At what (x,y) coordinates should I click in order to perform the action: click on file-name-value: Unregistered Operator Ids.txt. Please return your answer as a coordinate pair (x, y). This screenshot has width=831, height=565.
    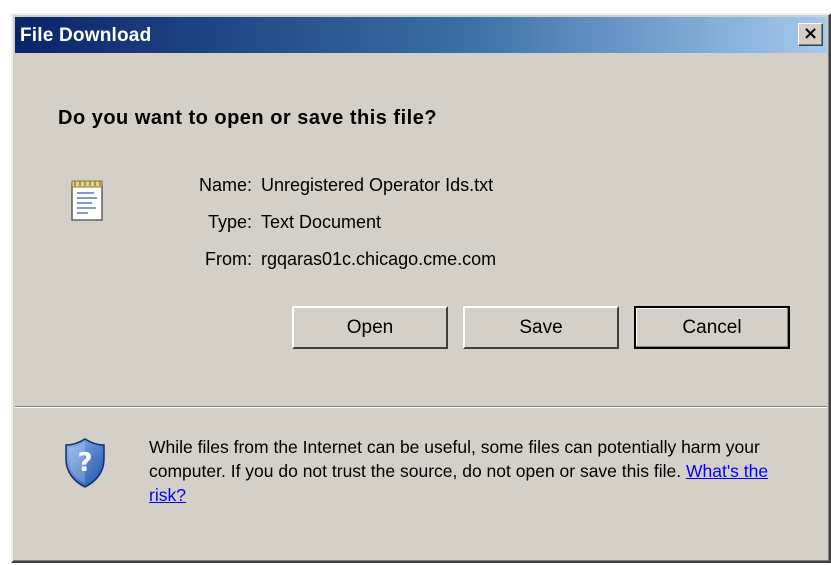
    Looking at the image, I should click on (377, 185).